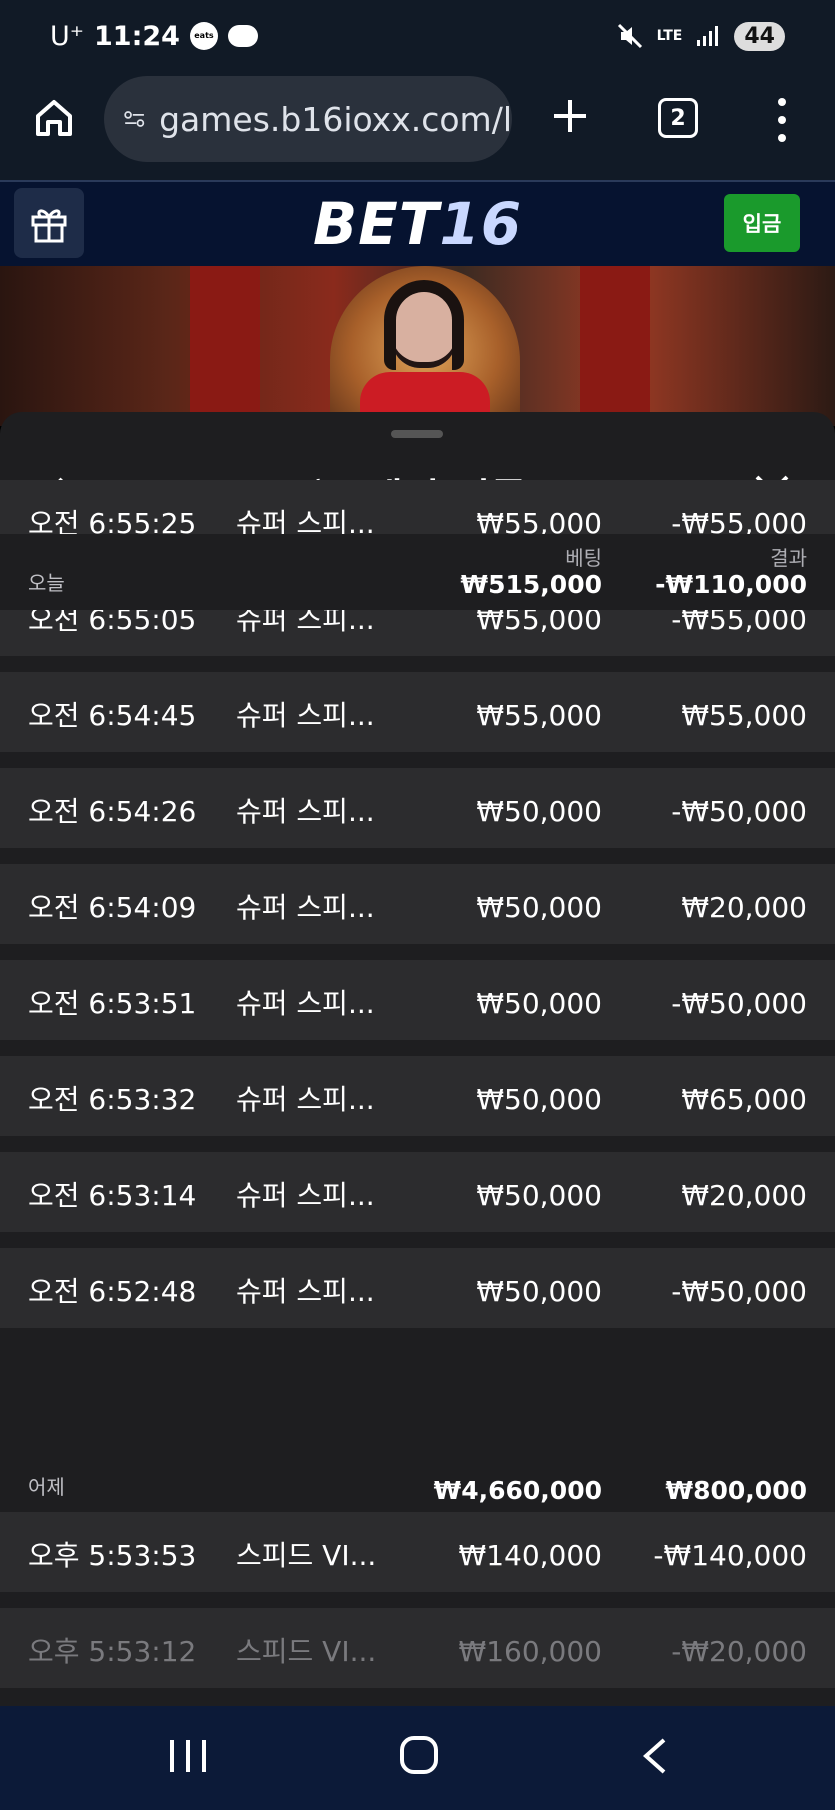  Describe the element at coordinates (417, 1004) in the screenshot. I see `history-row: 오전 6:53:51 슈퍼 스피... ₩50,000 -₩50,000` at that location.